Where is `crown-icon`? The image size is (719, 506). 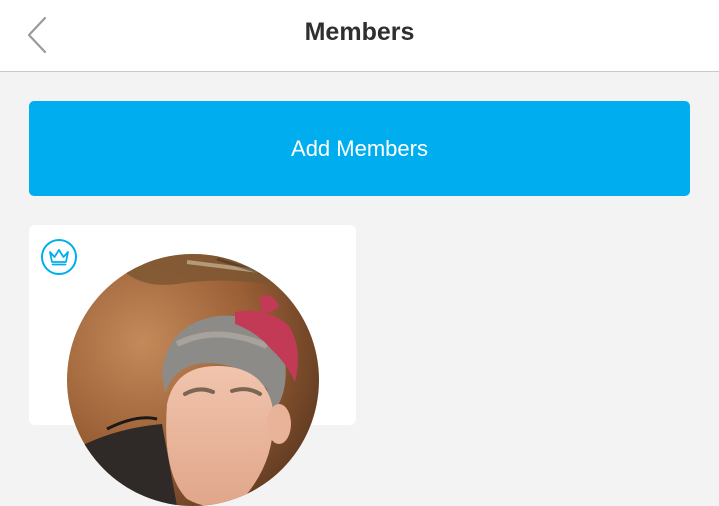
crown-icon is located at coordinates (59, 257).